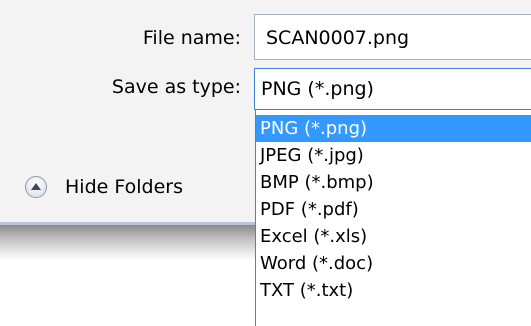  I want to click on chevron-up-icon, so click(36, 187).